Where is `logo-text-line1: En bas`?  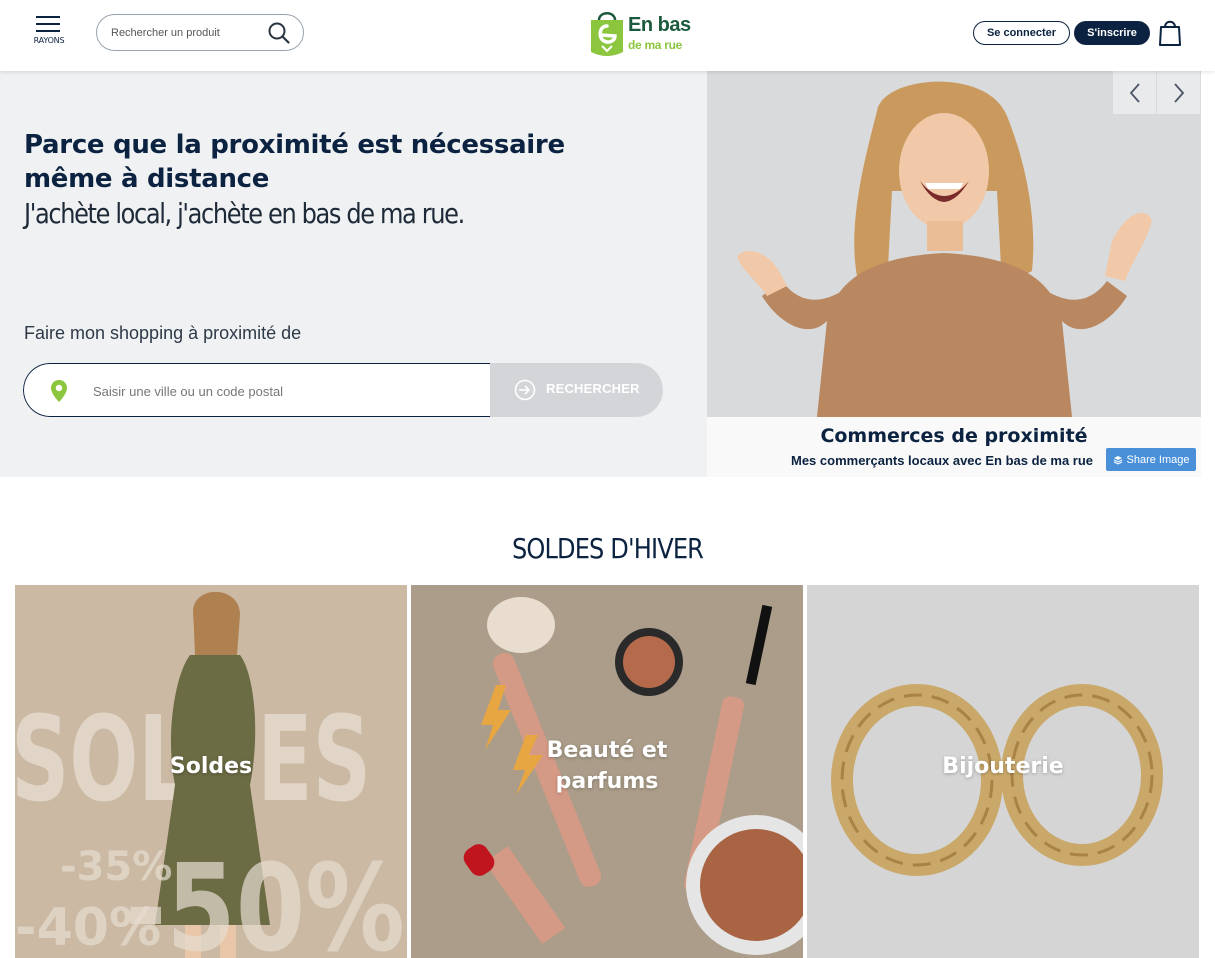
logo-text-line1: En bas is located at coordinates (659, 25).